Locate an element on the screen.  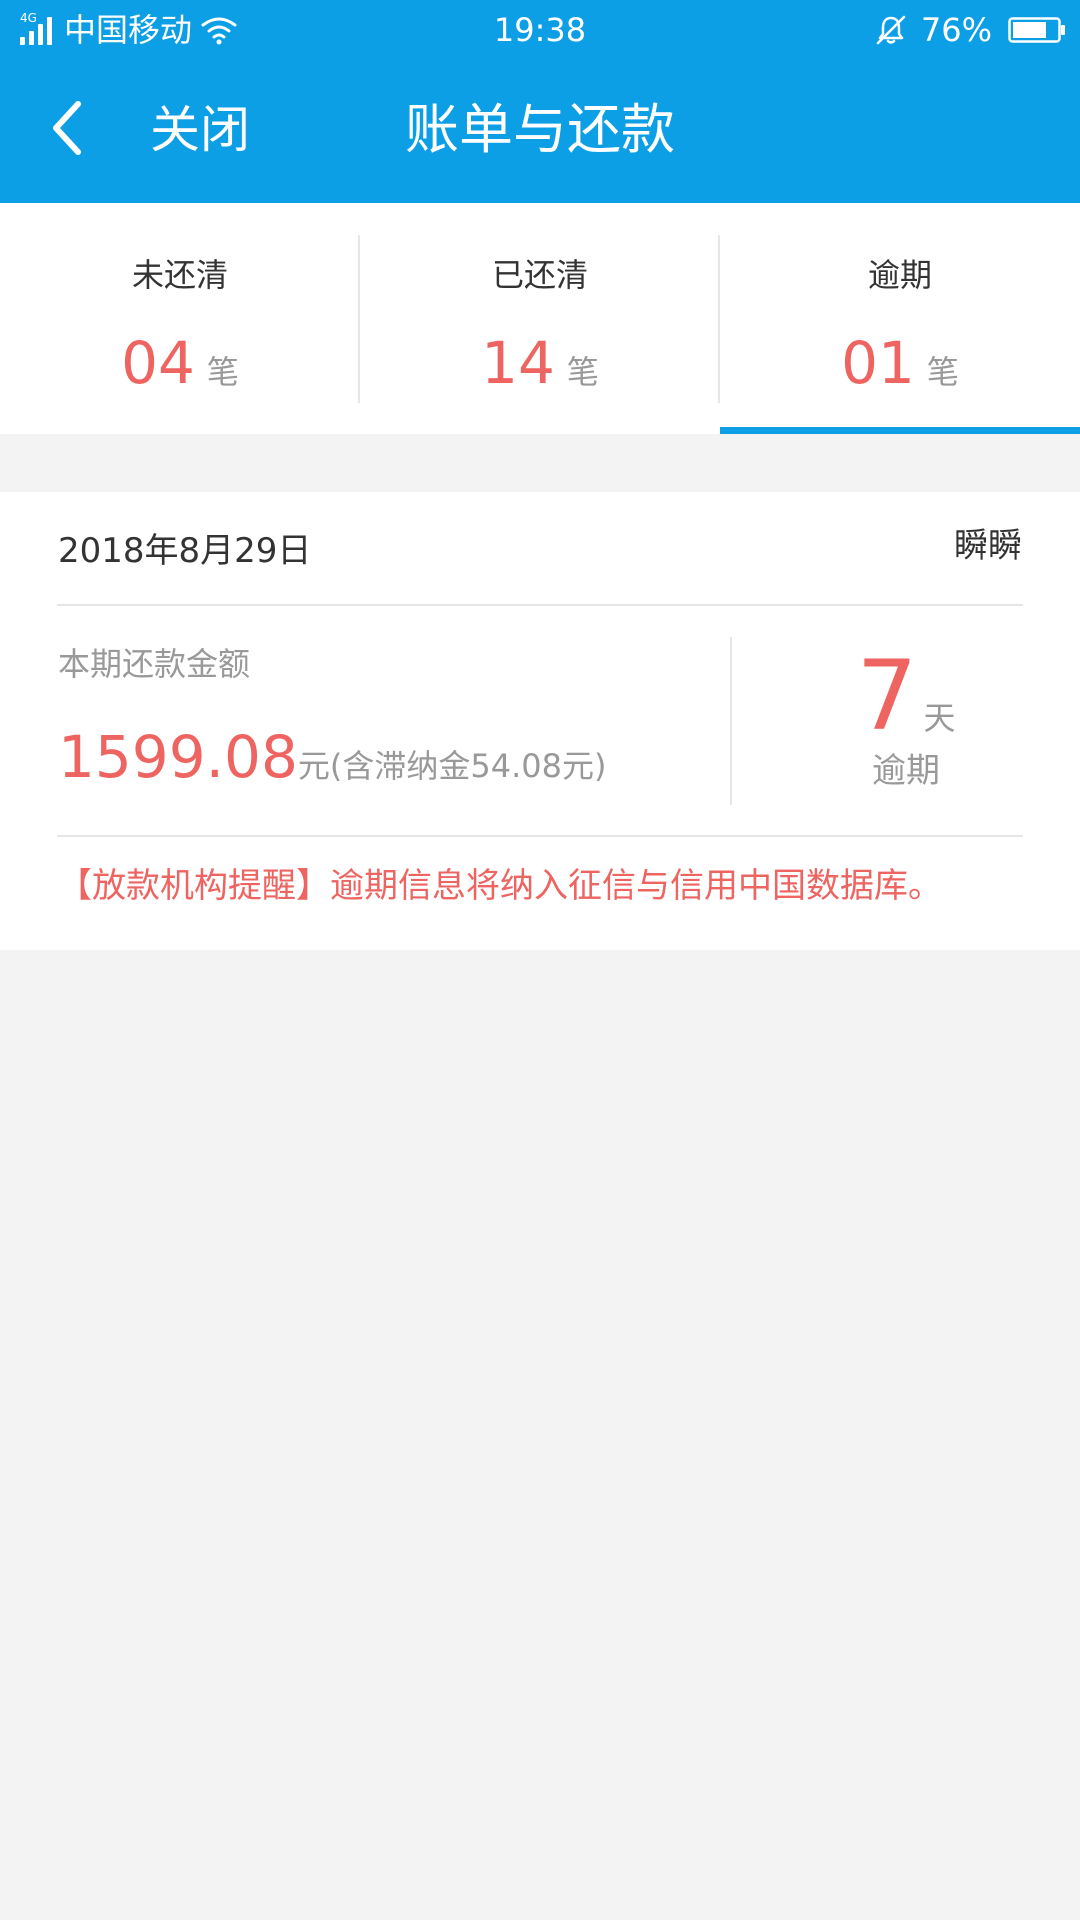
overdue-label: 逾期 is located at coordinates (906, 771).